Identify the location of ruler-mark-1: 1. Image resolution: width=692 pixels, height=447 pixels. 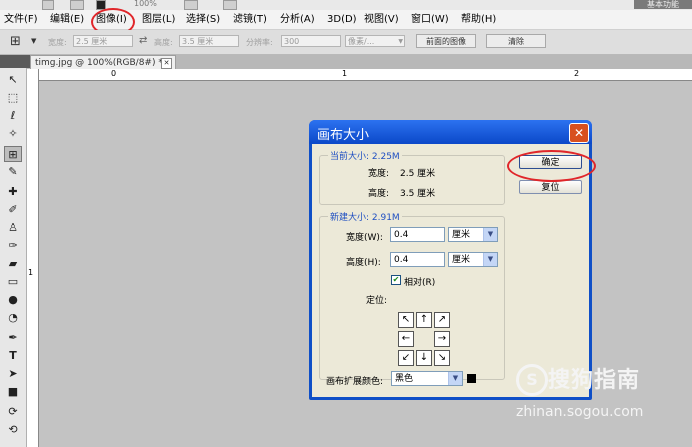
(345, 73).